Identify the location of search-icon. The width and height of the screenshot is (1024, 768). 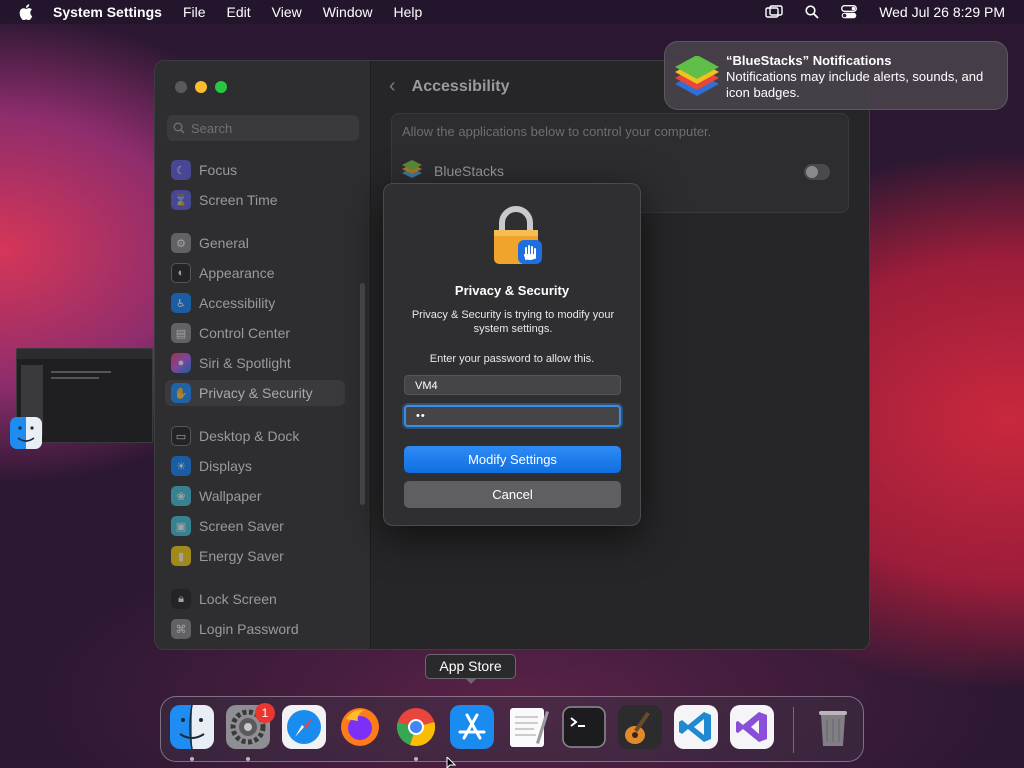
(179, 128).